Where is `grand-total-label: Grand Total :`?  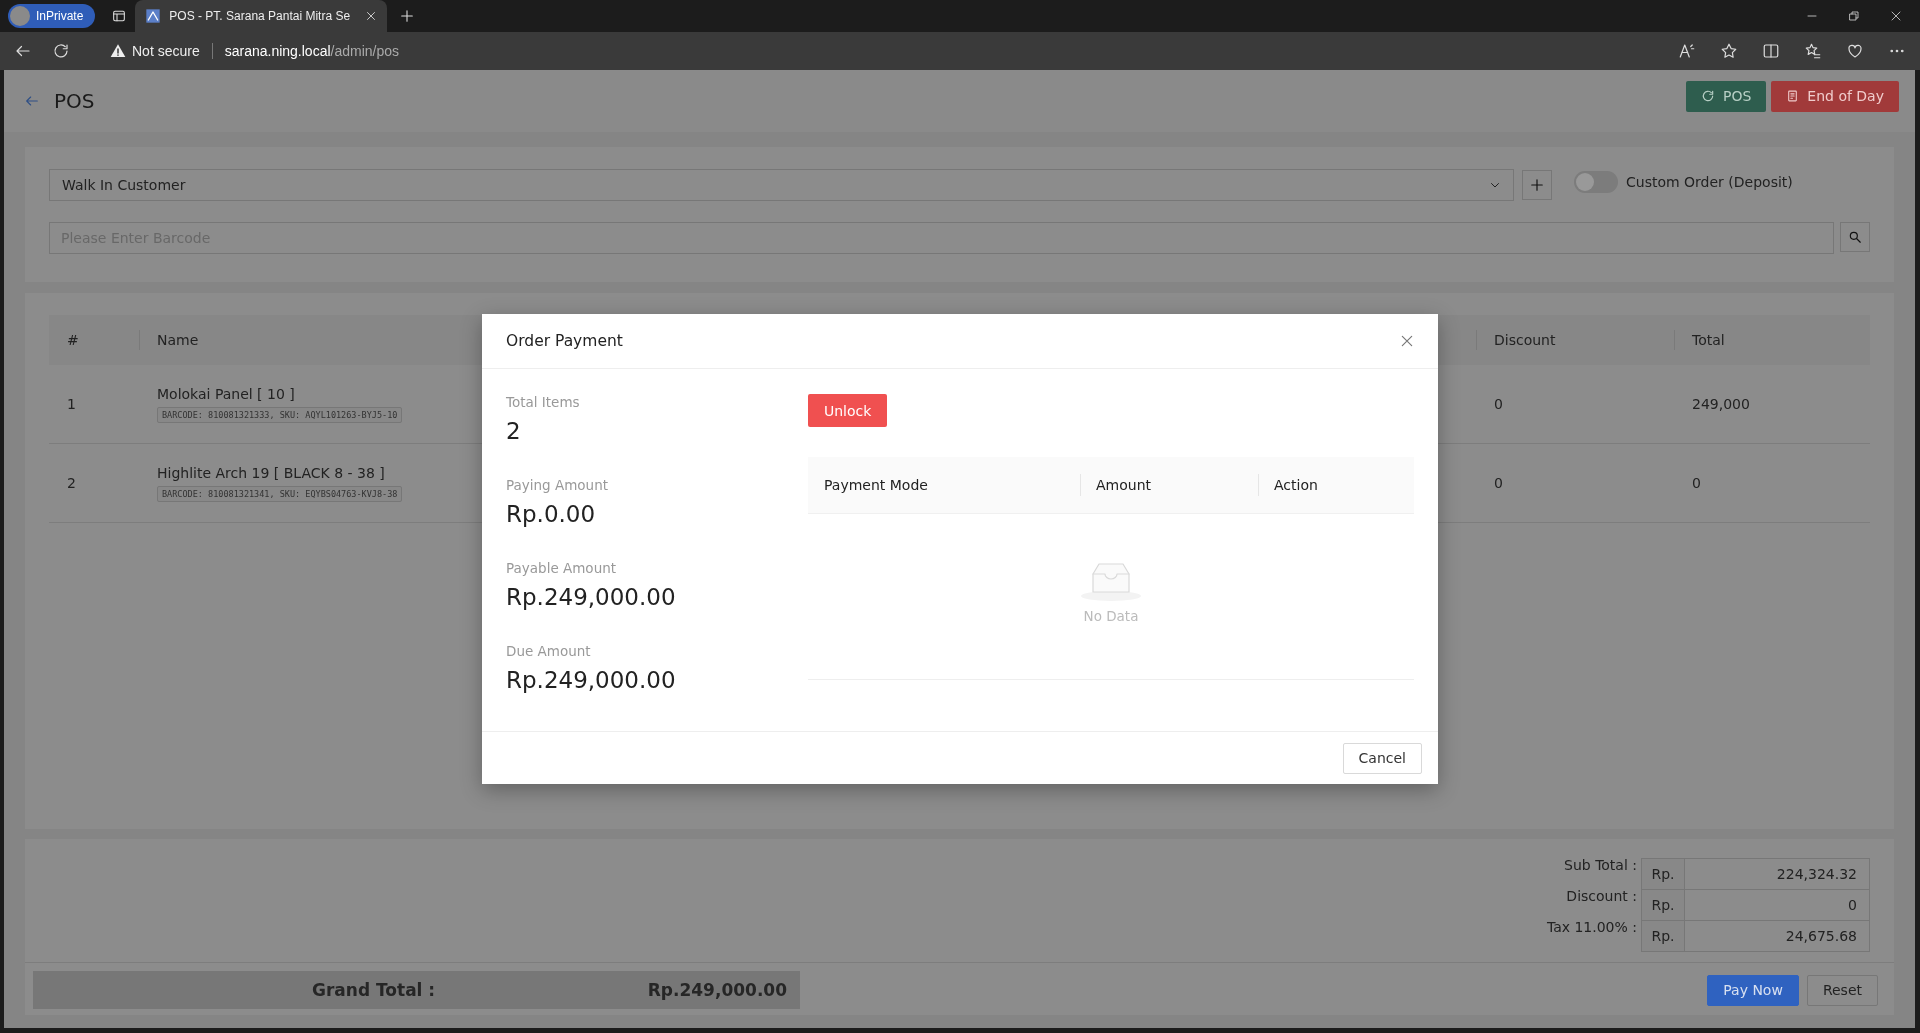 grand-total-label: Grand Total : is located at coordinates (374, 990).